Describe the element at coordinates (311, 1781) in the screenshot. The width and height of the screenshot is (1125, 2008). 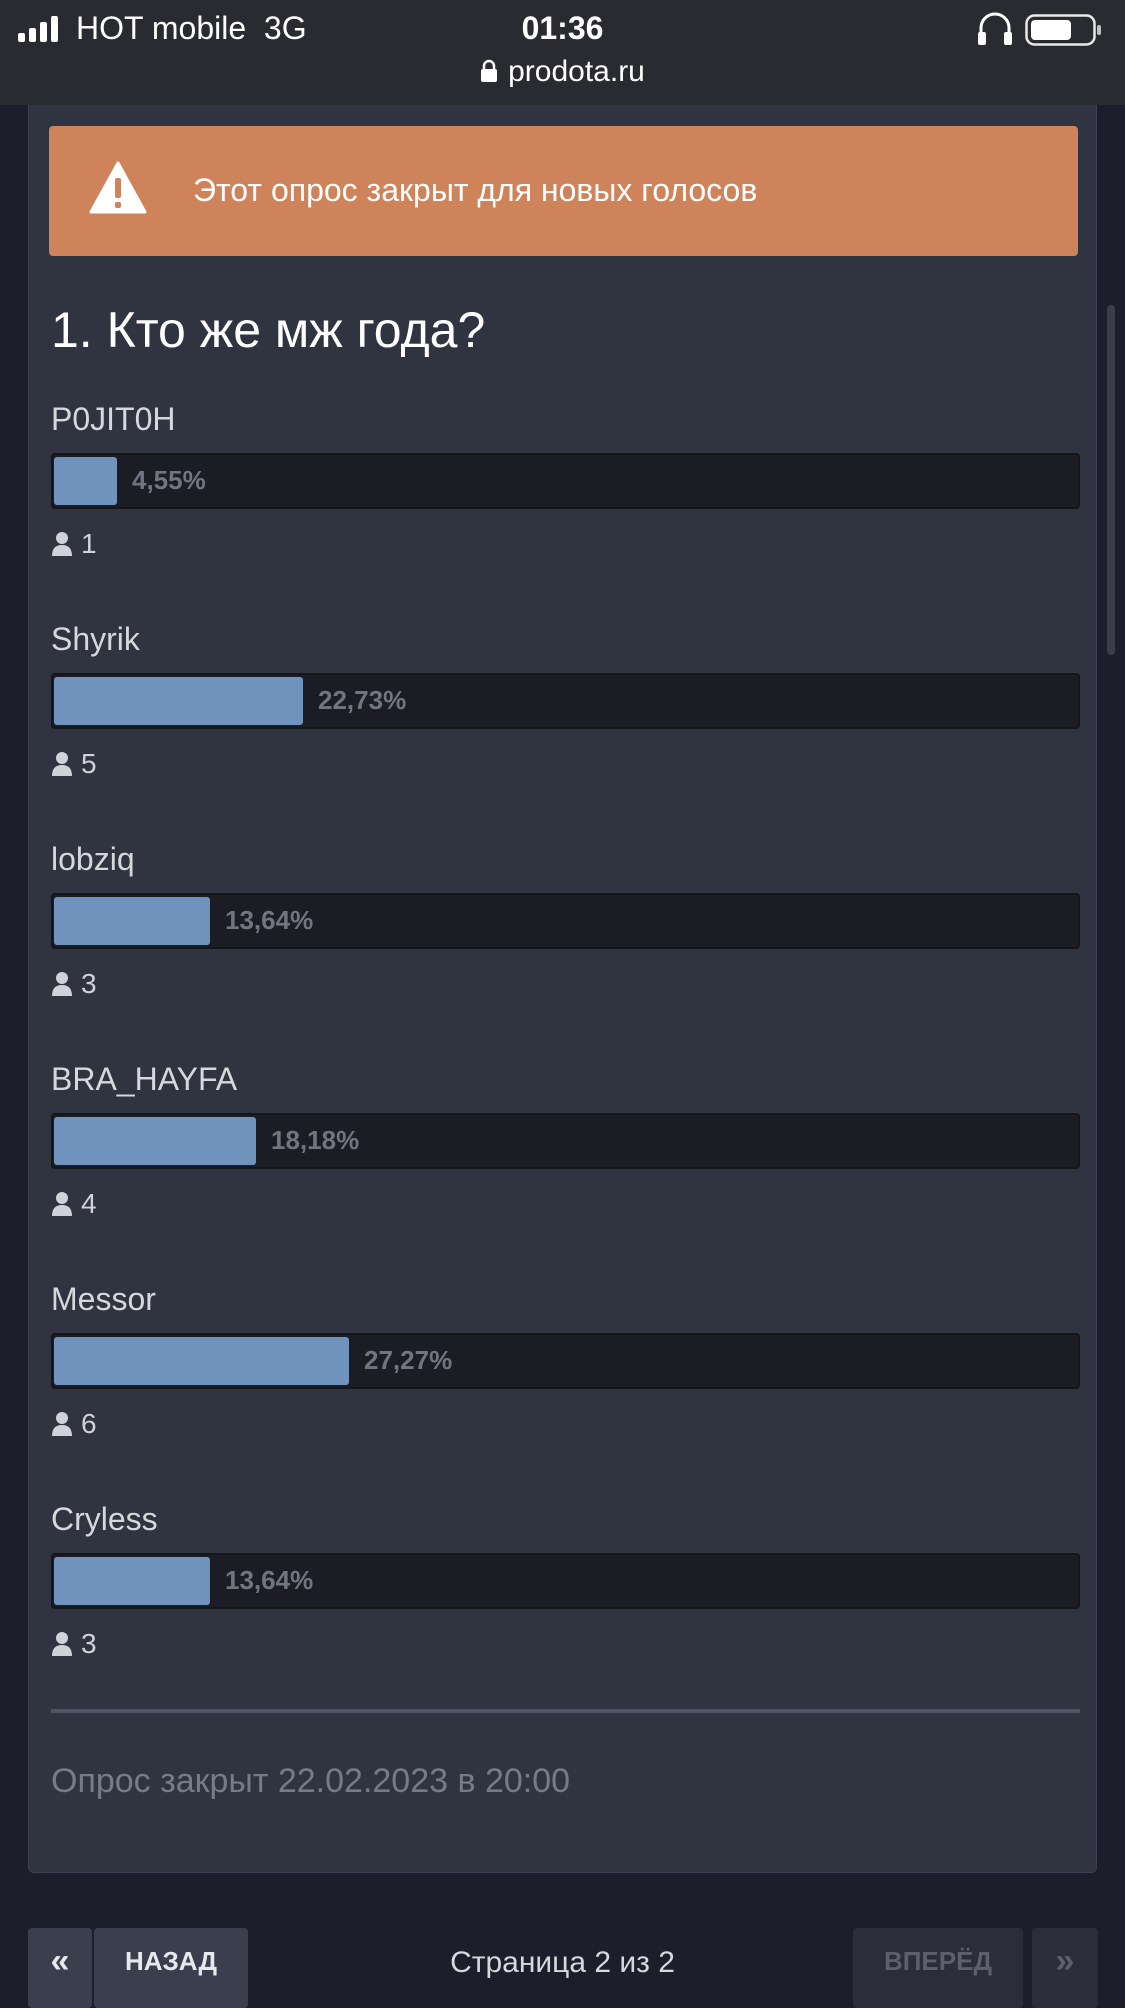
I see `poll-closed-date: Опрос закрыт 22.02.2023 в 20:00` at that location.